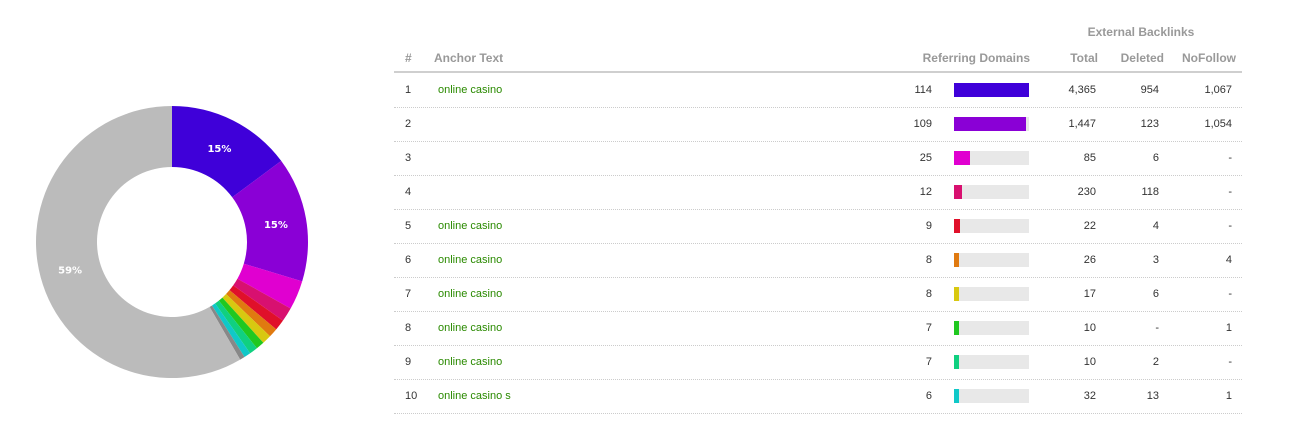  I want to click on table-row: 1 online casino 114 4,365 954 1,067, so click(818, 90).